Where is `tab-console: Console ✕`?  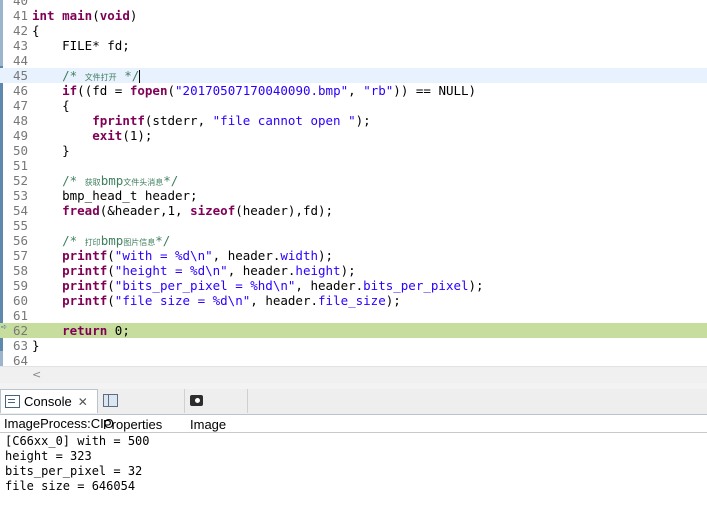
tab-console: Console ✕ is located at coordinates (49, 401).